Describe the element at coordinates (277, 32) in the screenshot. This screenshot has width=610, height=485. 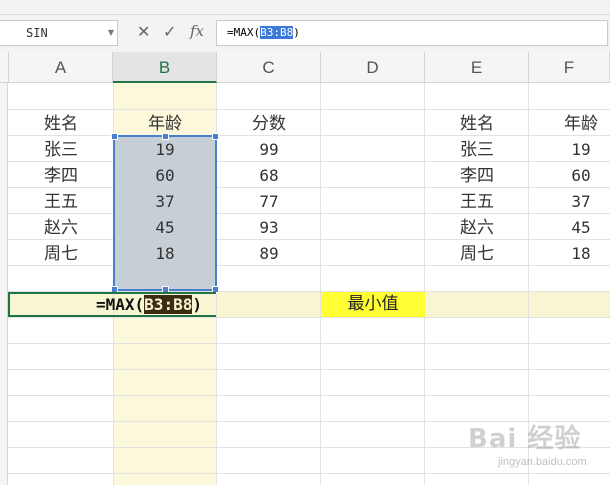
I see `formula-ref-selected: B3:B8` at that location.